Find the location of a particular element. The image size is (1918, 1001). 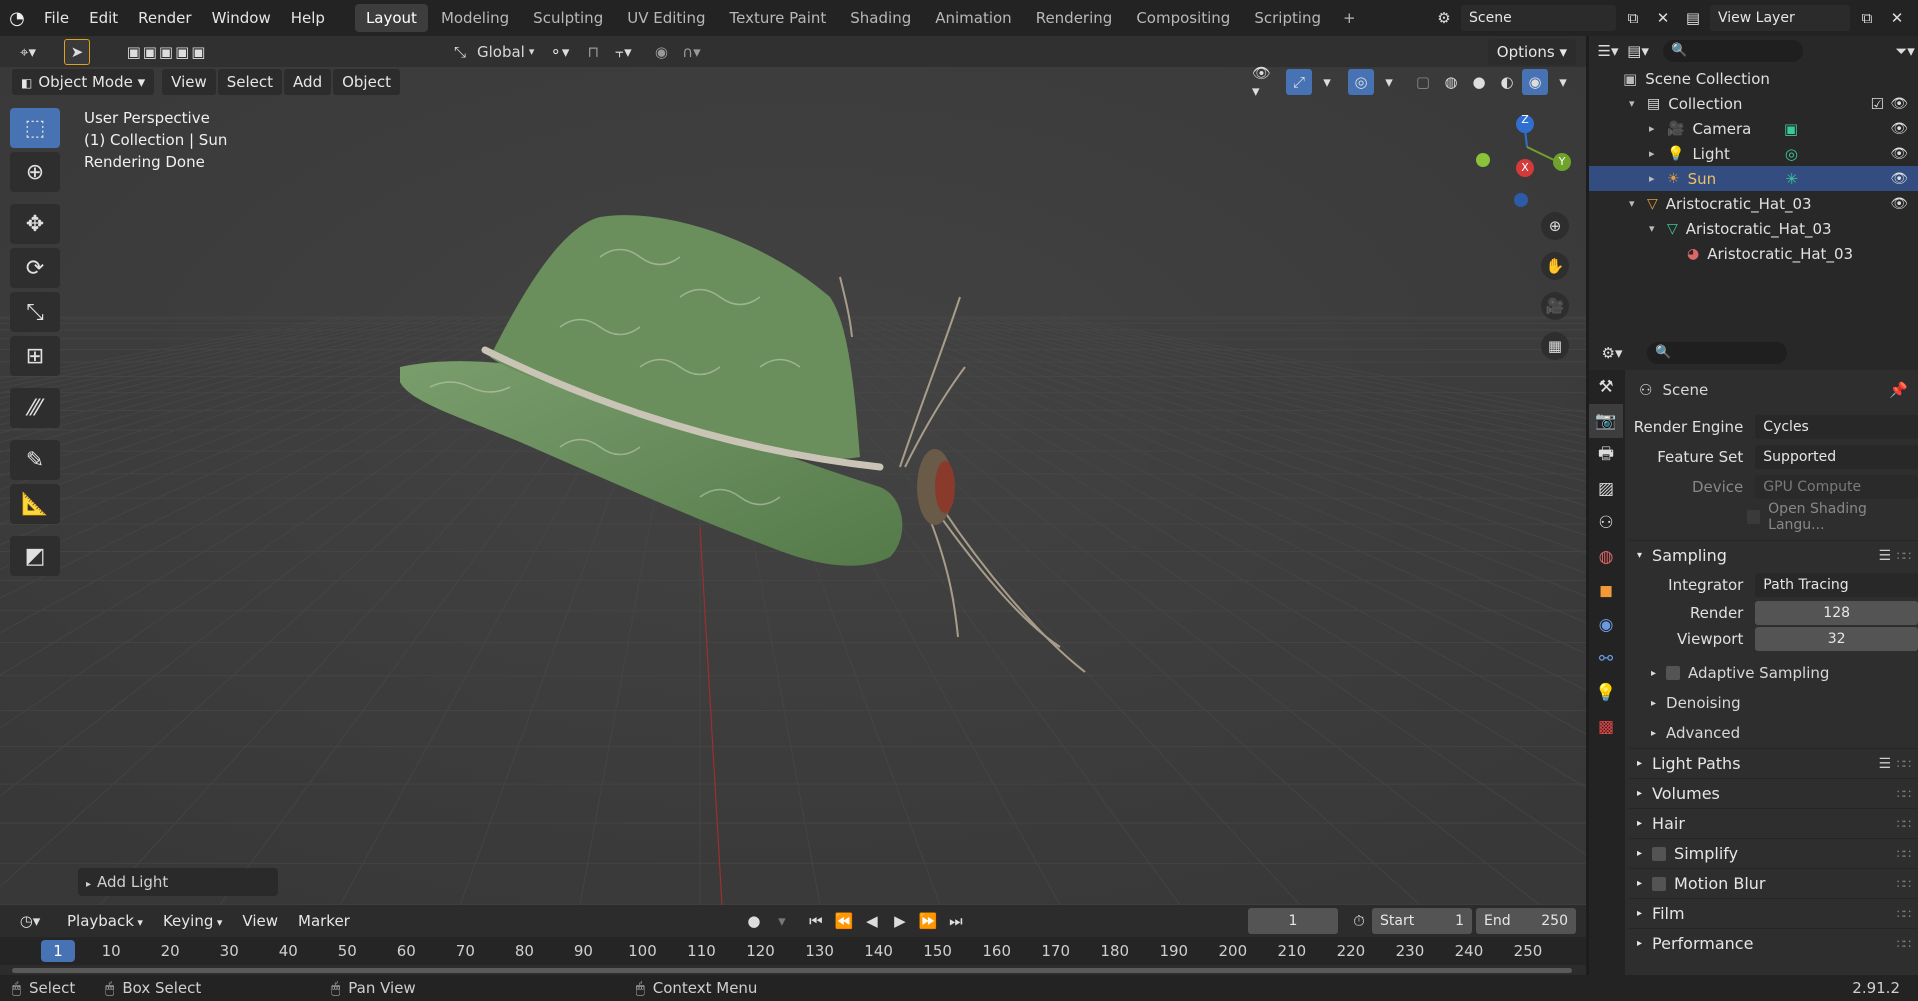

world-tab-icon: ◍ is located at coordinates (1606, 557).